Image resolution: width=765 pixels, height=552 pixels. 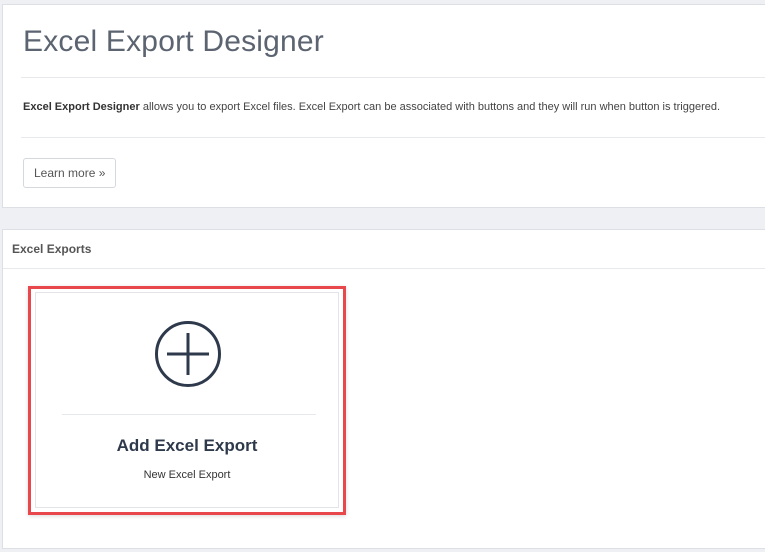 What do you see at coordinates (187, 475) in the screenshot?
I see `card-subtitle: New Excel Export` at bounding box center [187, 475].